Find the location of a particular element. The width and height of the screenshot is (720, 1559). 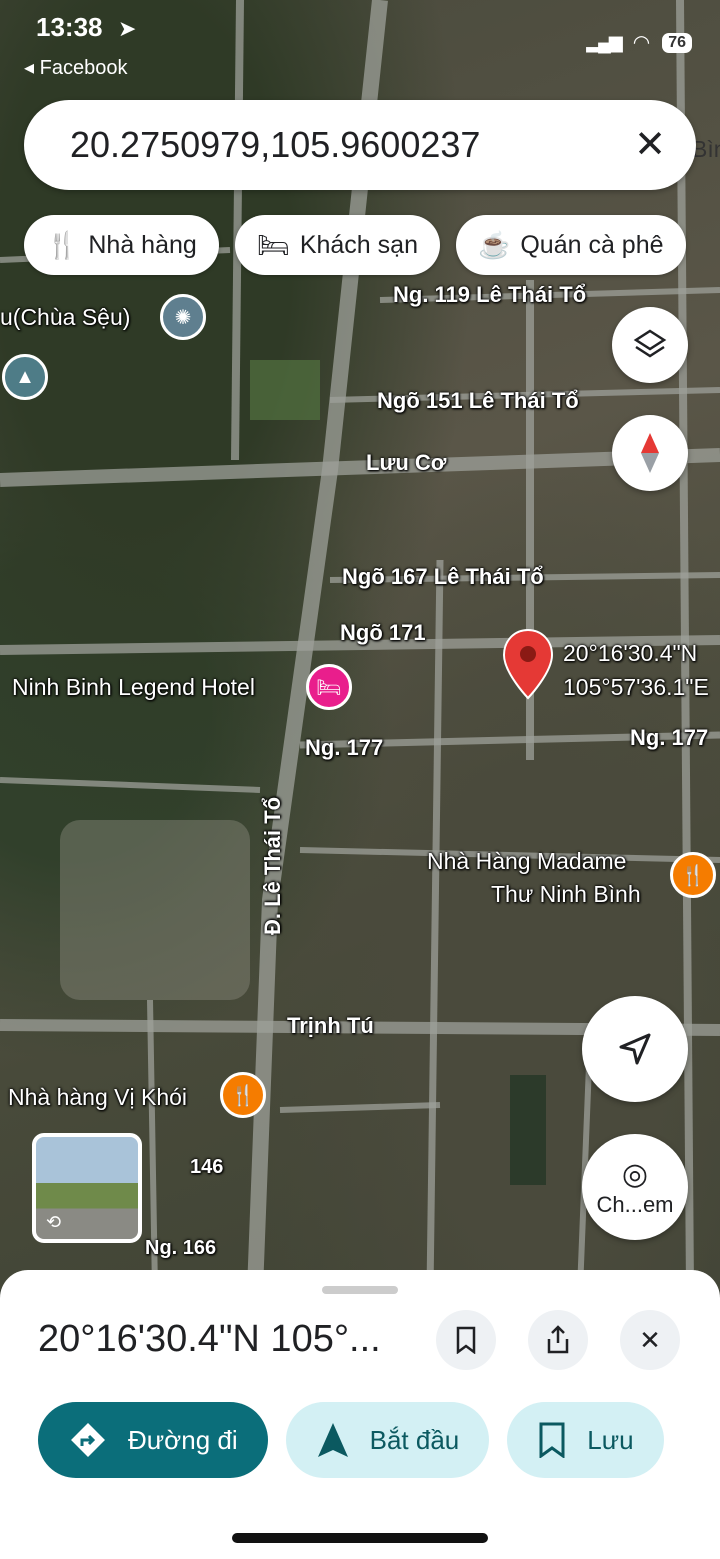

compass-icon is located at coordinates (650, 453).